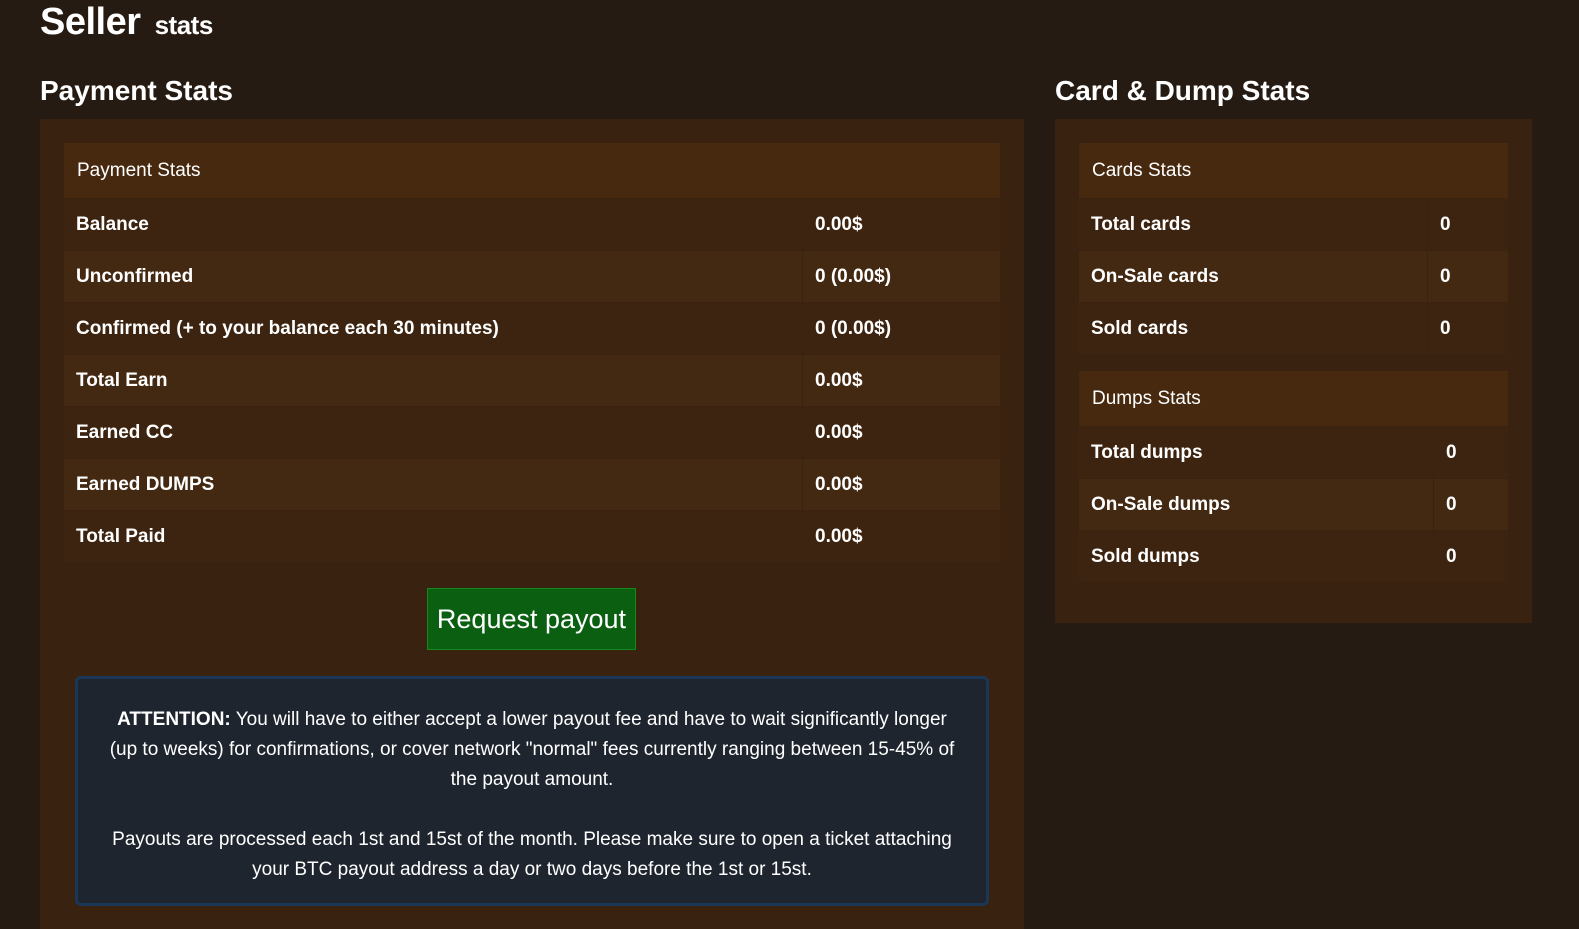  I want to click on table-row: Total Paid 0.00$, so click(532, 536).